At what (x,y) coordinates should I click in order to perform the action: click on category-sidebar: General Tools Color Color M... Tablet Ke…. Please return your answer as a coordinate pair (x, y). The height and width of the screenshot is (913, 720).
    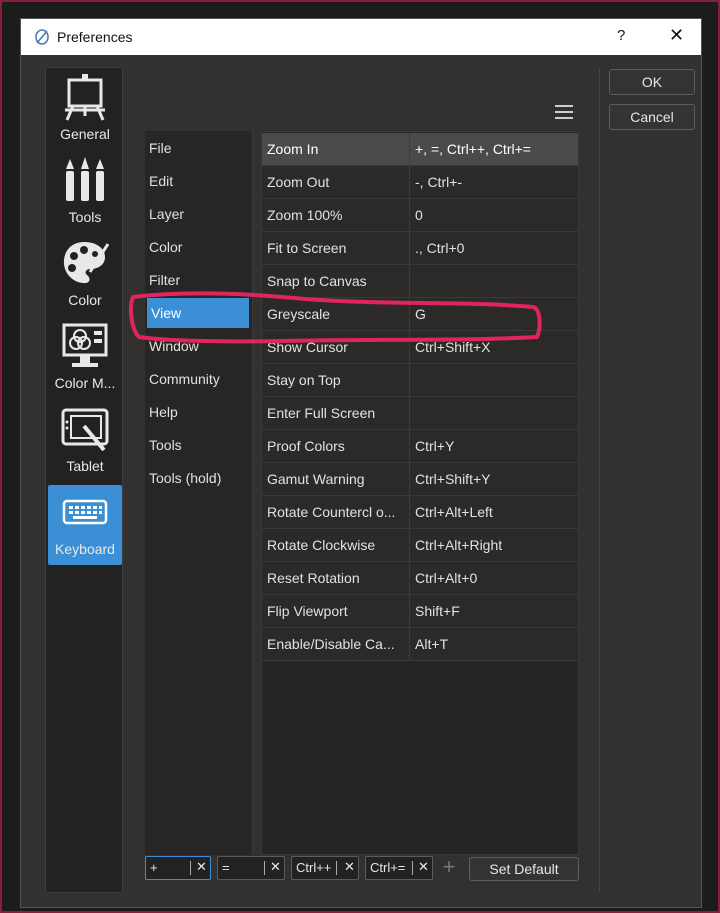
    Looking at the image, I should click on (84, 480).